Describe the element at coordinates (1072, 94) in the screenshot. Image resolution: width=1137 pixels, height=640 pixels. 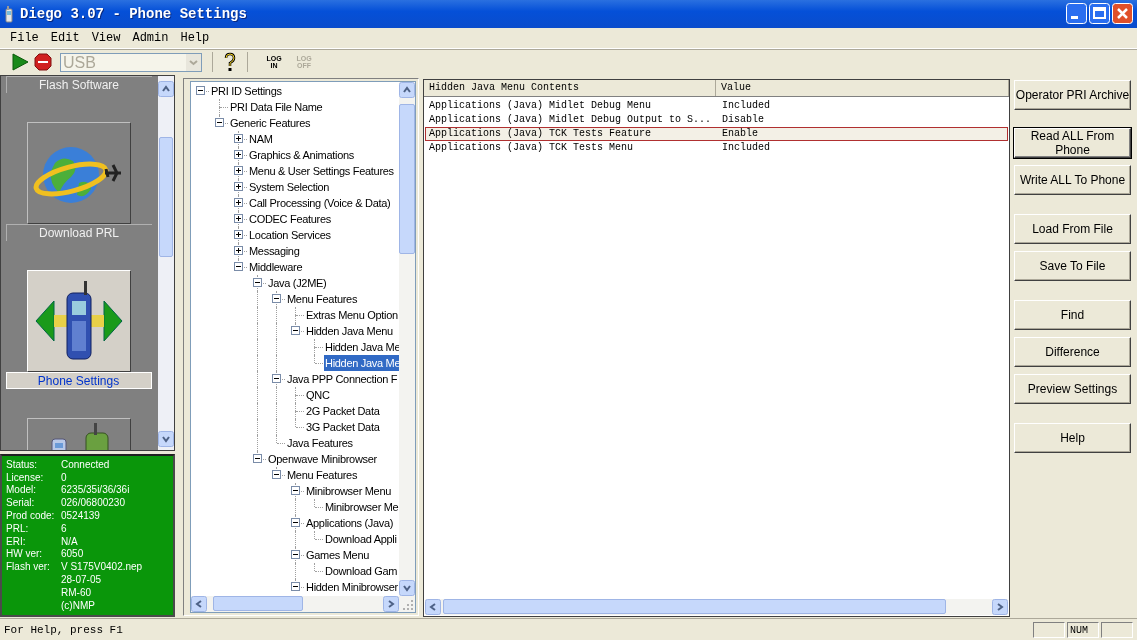
I see `action-button: Operator PRI Archive` at that location.